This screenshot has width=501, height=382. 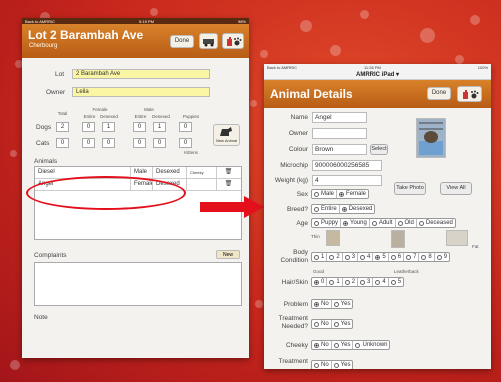 What do you see at coordinates (397, 257) in the screenshot?
I see `body-condition-option: 6` at bounding box center [397, 257].